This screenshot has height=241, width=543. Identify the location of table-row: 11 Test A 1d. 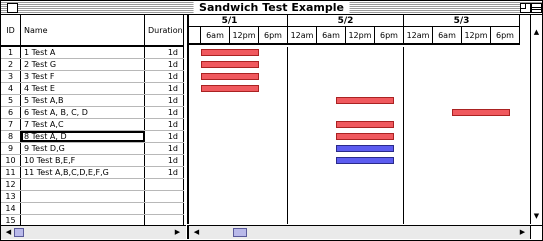
(92, 53).